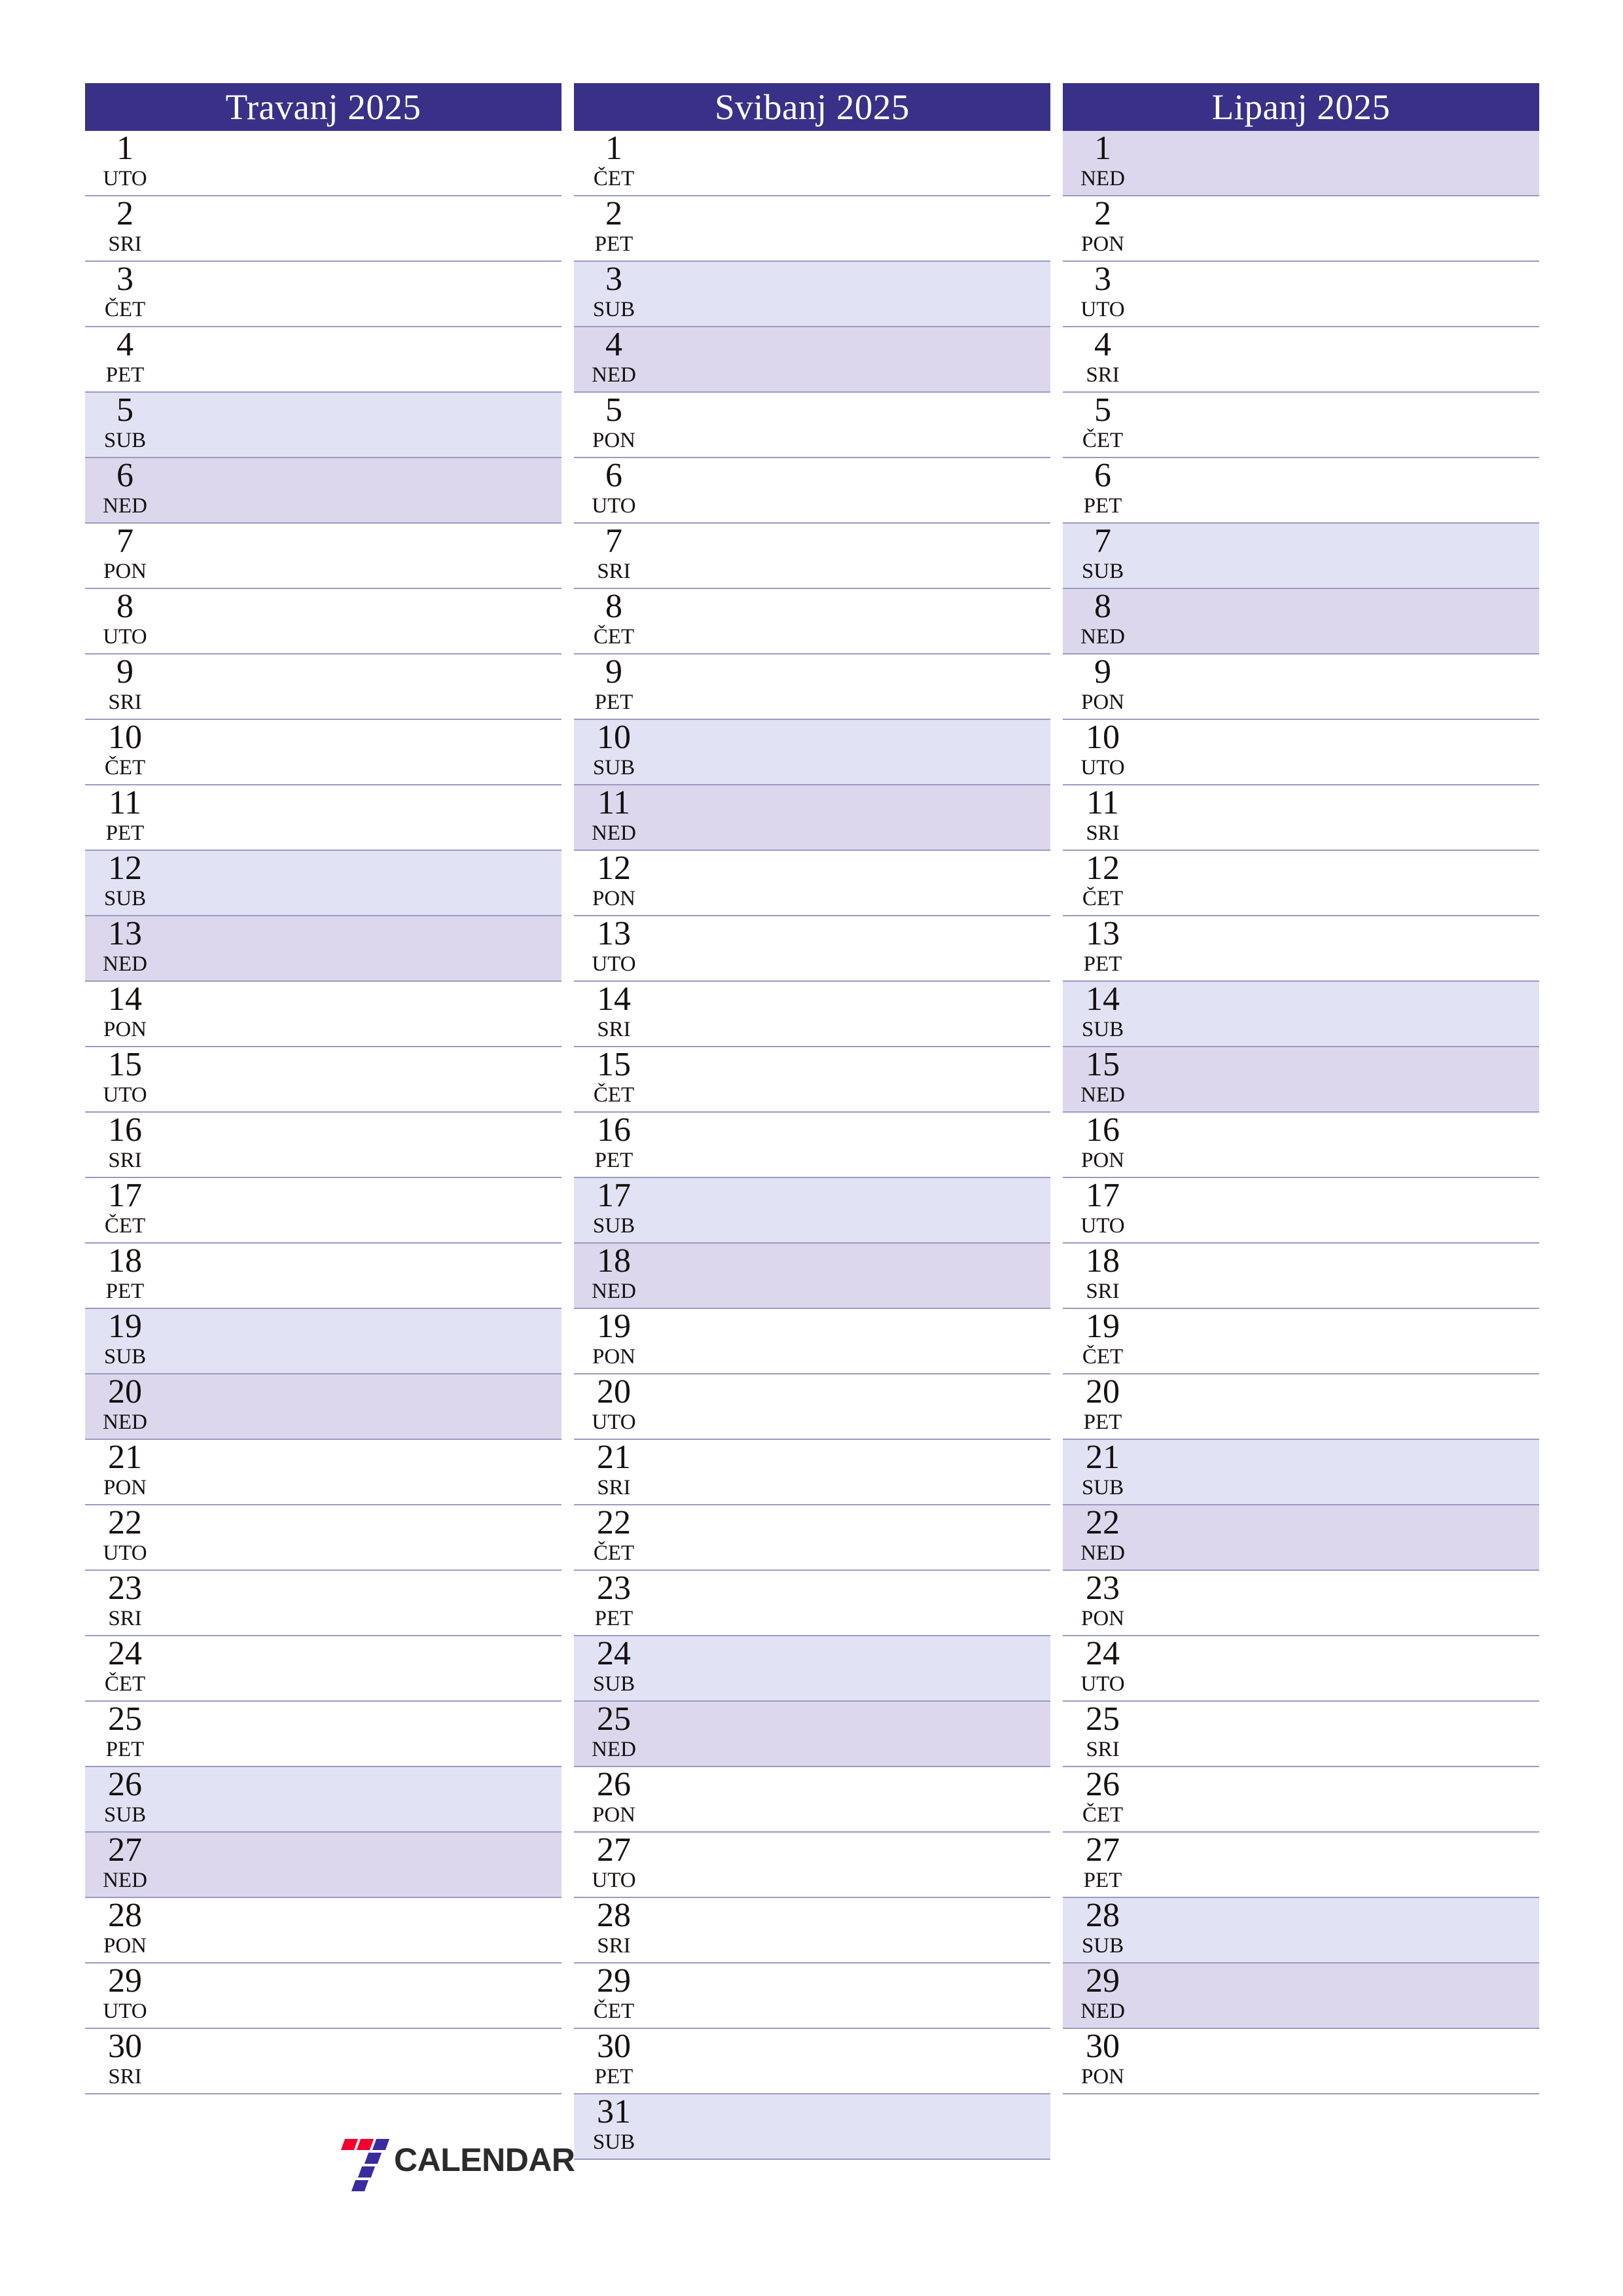  I want to click on day-row: 7 SUB, so click(1301, 556).